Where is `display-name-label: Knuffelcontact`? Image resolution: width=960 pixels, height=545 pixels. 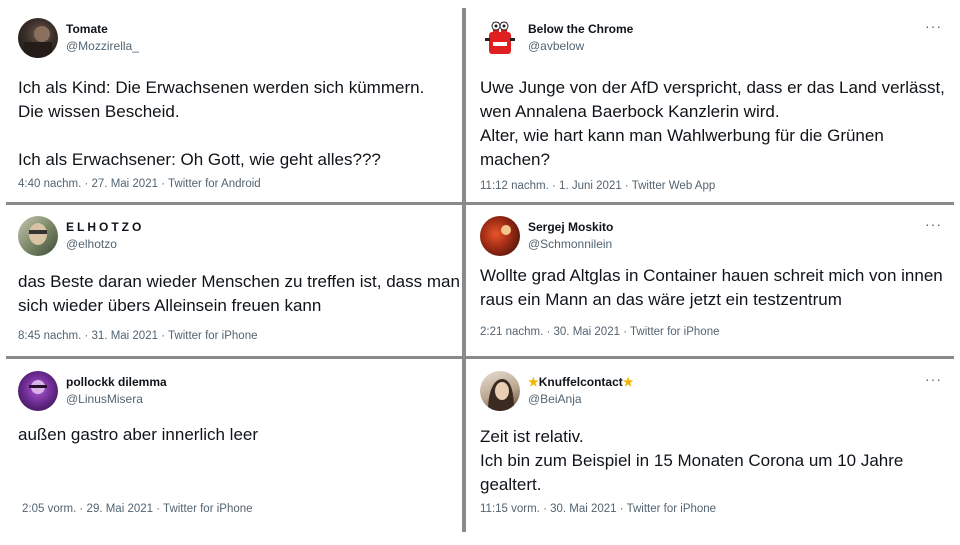
display-name-label: Knuffelcontact is located at coordinates (580, 382).